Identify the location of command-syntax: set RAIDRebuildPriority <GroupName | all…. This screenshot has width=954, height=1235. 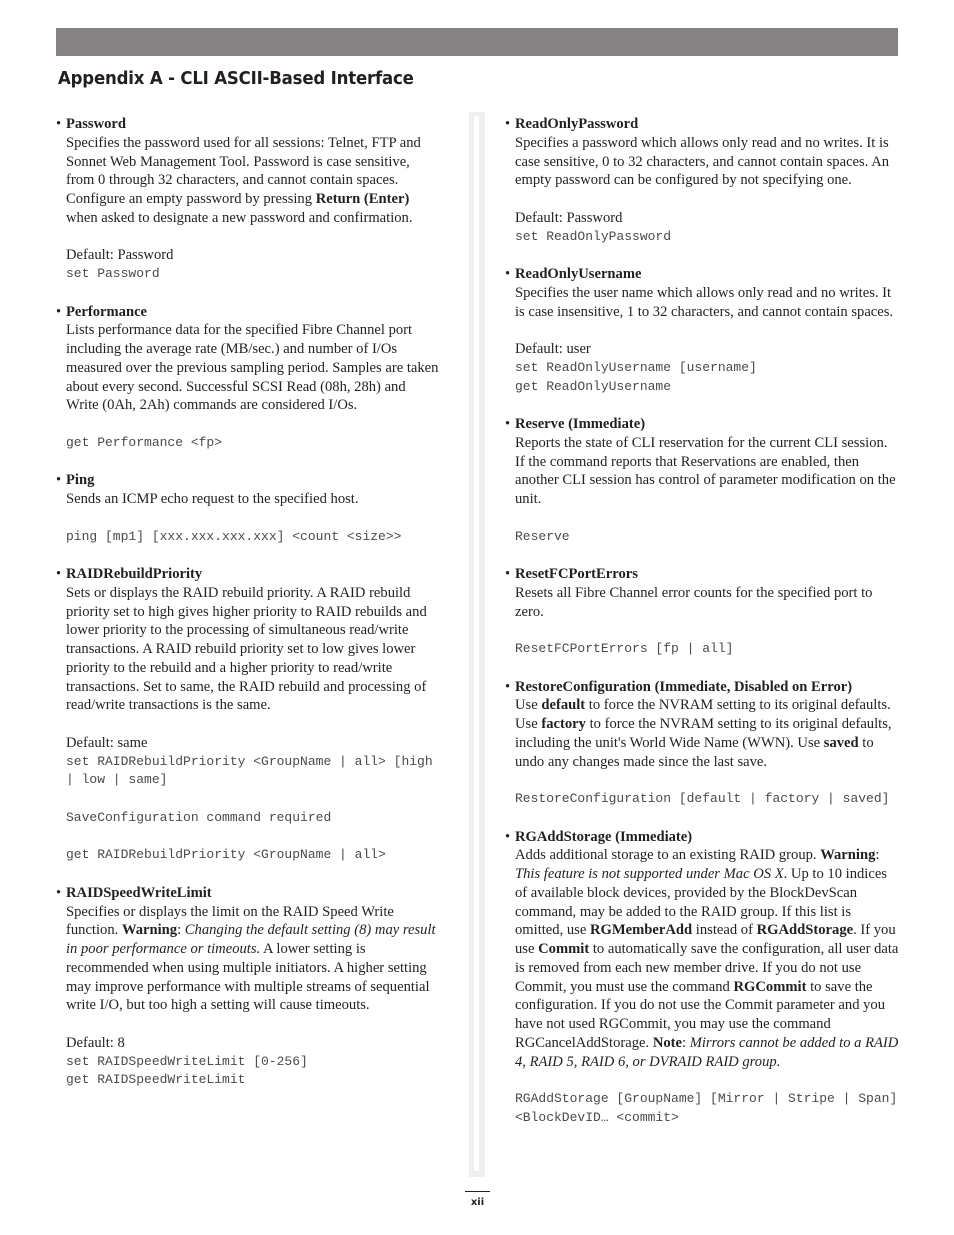
(253, 770).